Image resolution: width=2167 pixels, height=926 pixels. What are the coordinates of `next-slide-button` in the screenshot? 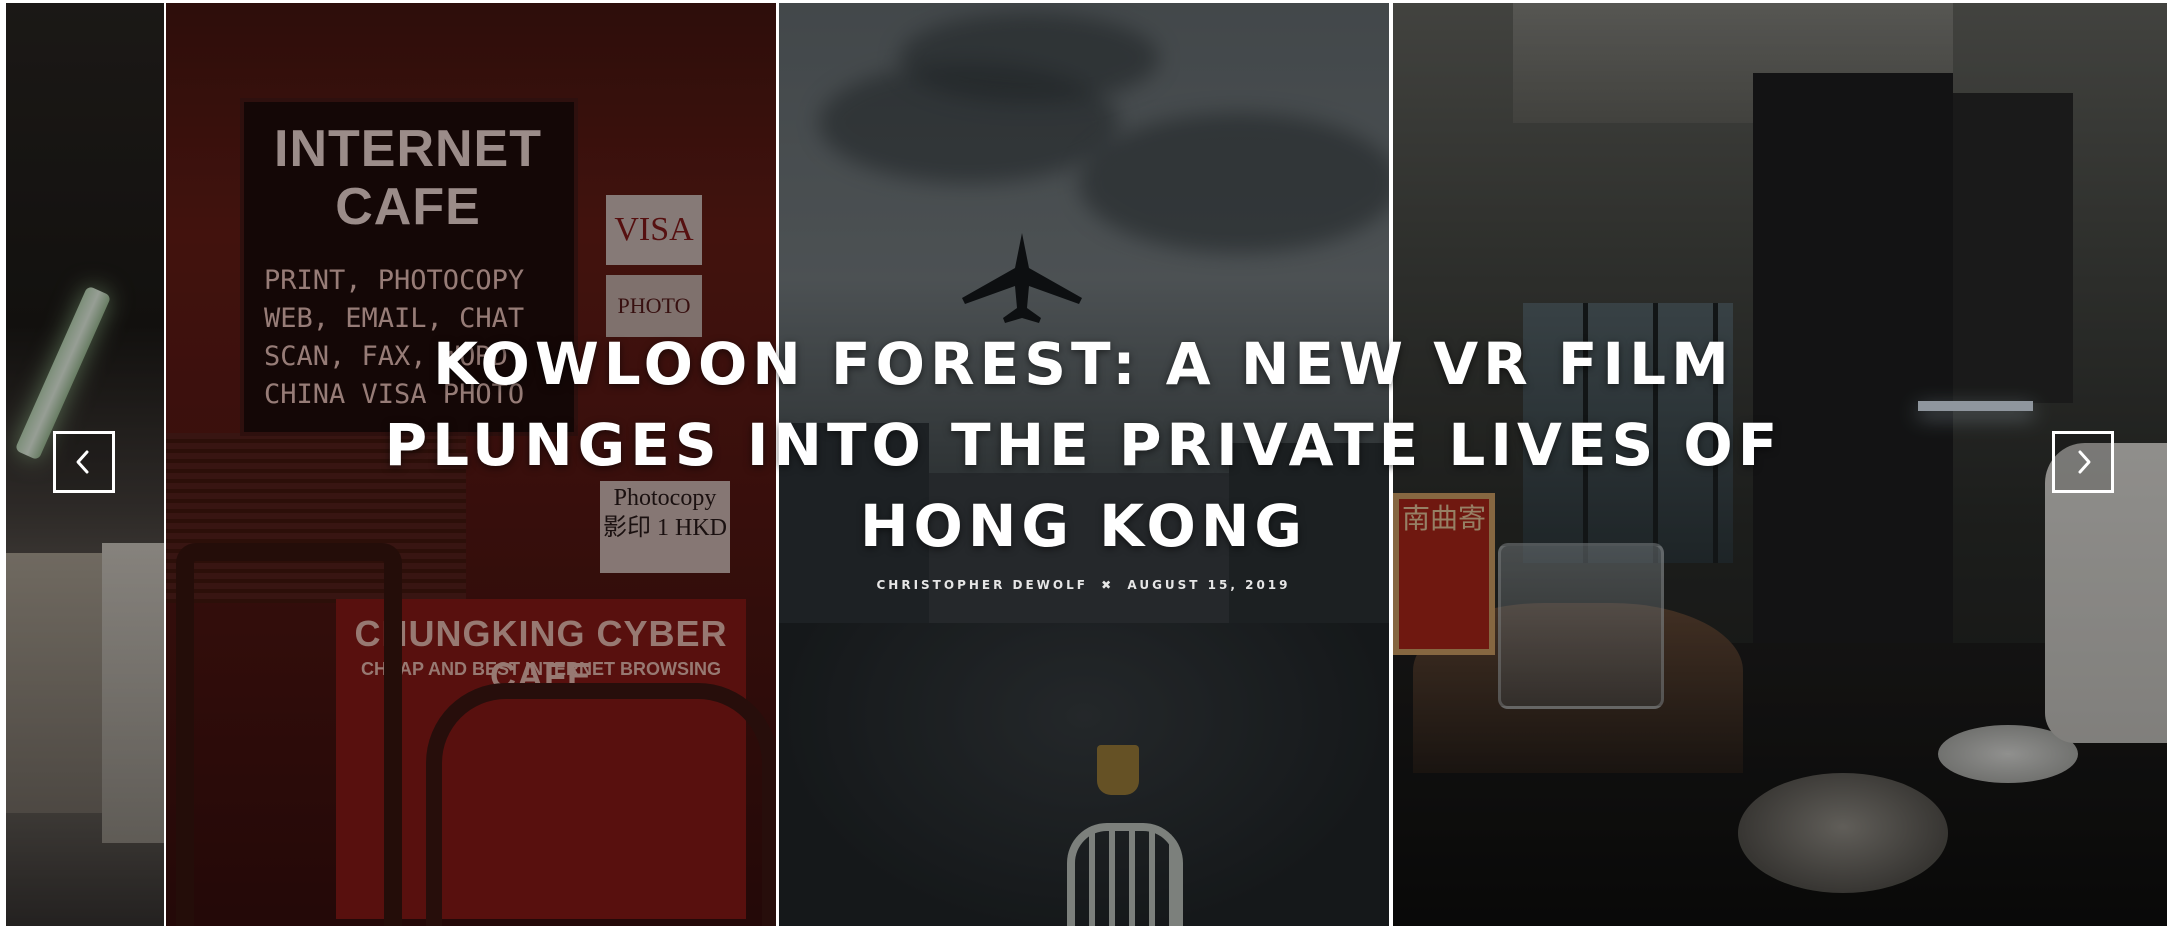 It's located at (2083, 462).